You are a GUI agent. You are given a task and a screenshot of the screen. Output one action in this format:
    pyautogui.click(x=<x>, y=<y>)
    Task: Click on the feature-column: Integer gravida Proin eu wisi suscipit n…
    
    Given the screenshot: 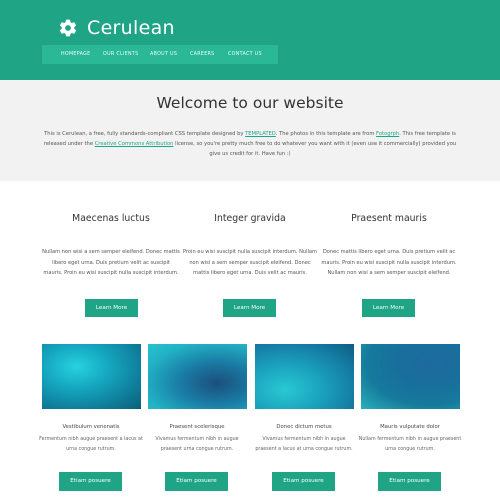 What is the action you would take?
    pyautogui.click(x=250, y=246)
    